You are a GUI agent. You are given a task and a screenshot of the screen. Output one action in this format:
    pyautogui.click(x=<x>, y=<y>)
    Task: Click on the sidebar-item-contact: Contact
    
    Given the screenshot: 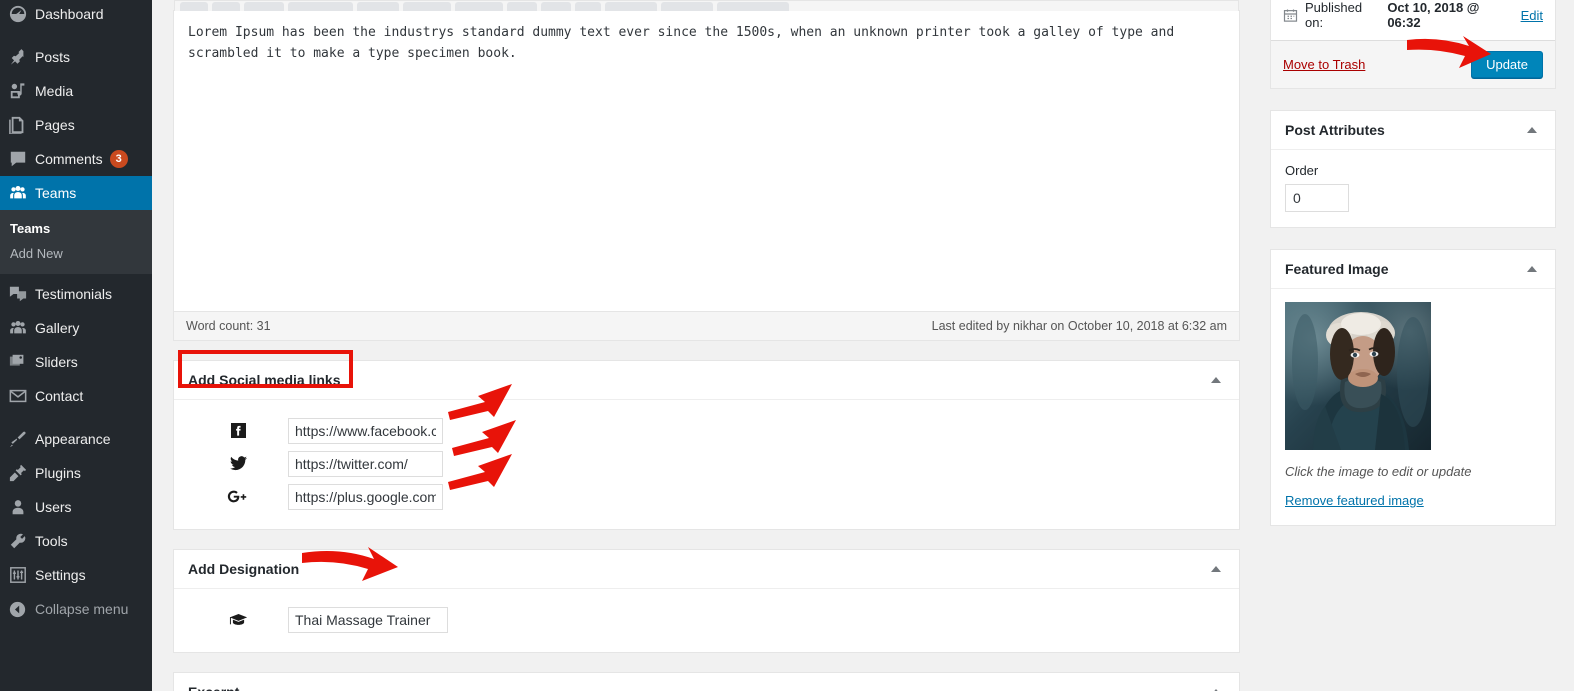 What is the action you would take?
    pyautogui.click(x=76, y=396)
    